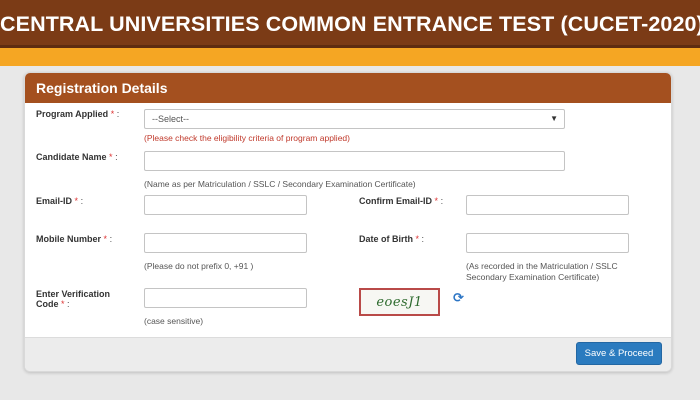 The image size is (700, 400). I want to click on save-and-proceed-button: Save & Proceed, so click(619, 353).